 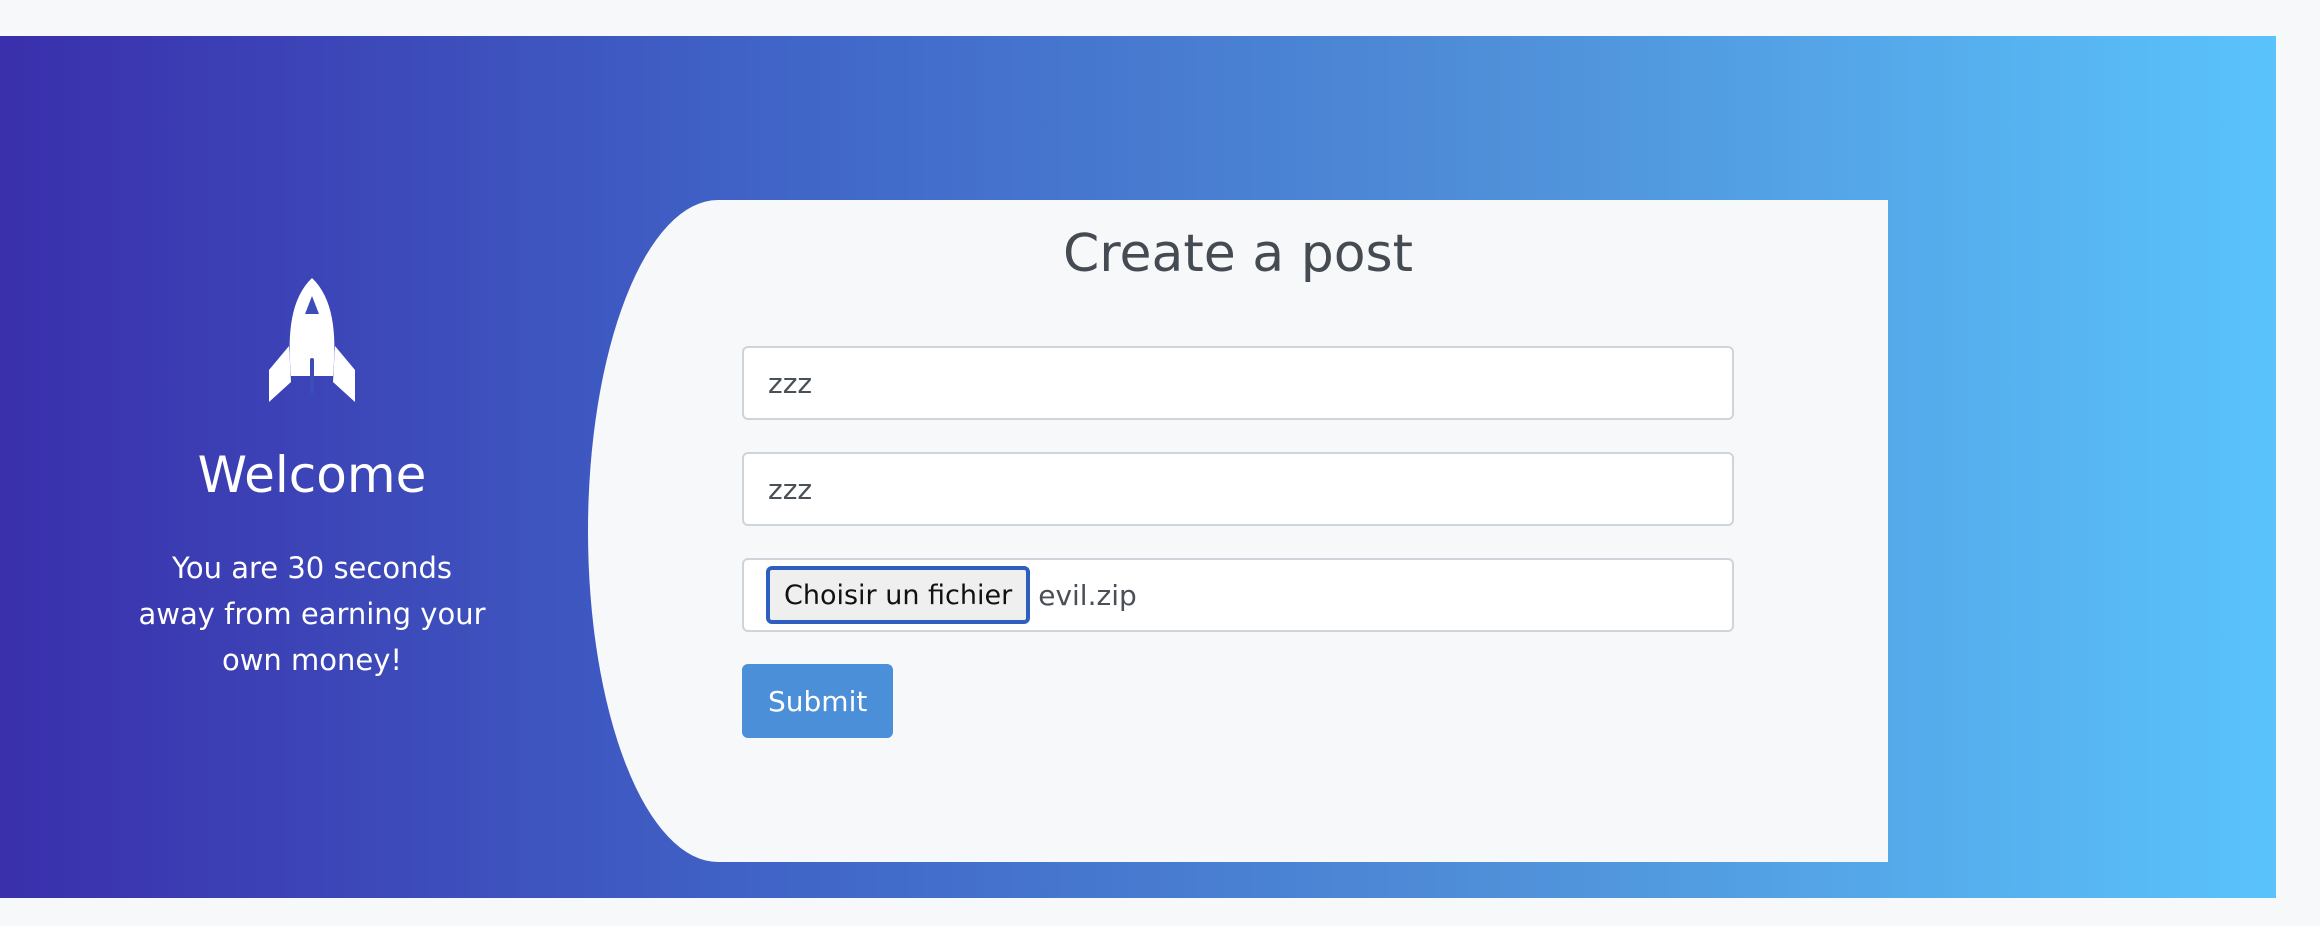 What do you see at coordinates (898, 595) in the screenshot?
I see `choose-file-button: Choisir un fichier` at bounding box center [898, 595].